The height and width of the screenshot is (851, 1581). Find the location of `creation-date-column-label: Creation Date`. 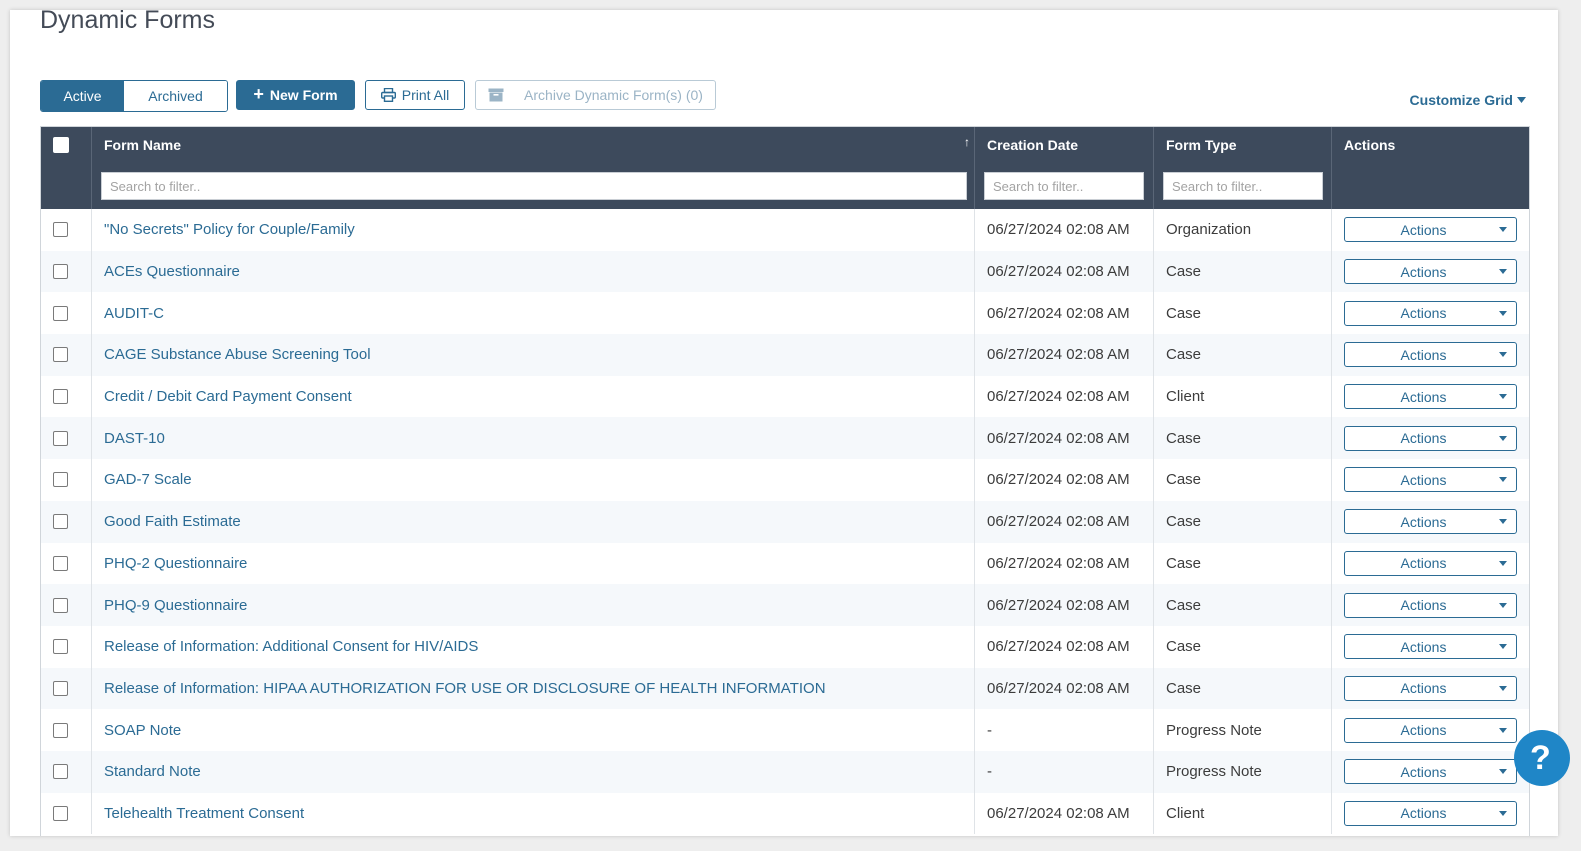

creation-date-column-label: Creation Date is located at coordinates (1032, 145).